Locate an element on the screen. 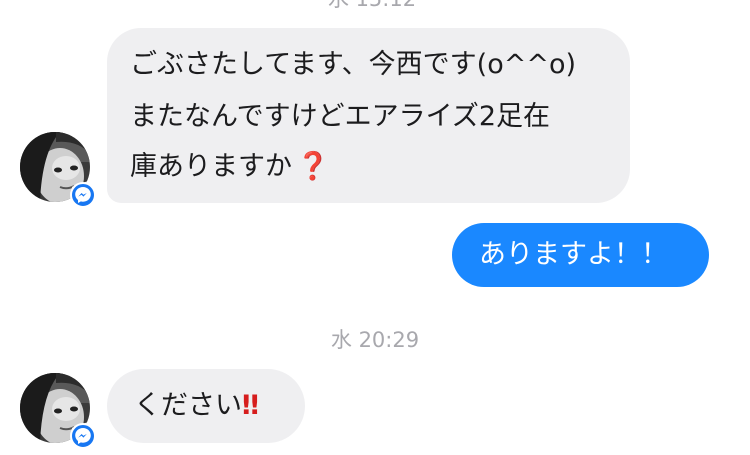 This screenshot has width=750, height=455. timestamp-mid: 水 20:29 is located at coordinates (375, 340).